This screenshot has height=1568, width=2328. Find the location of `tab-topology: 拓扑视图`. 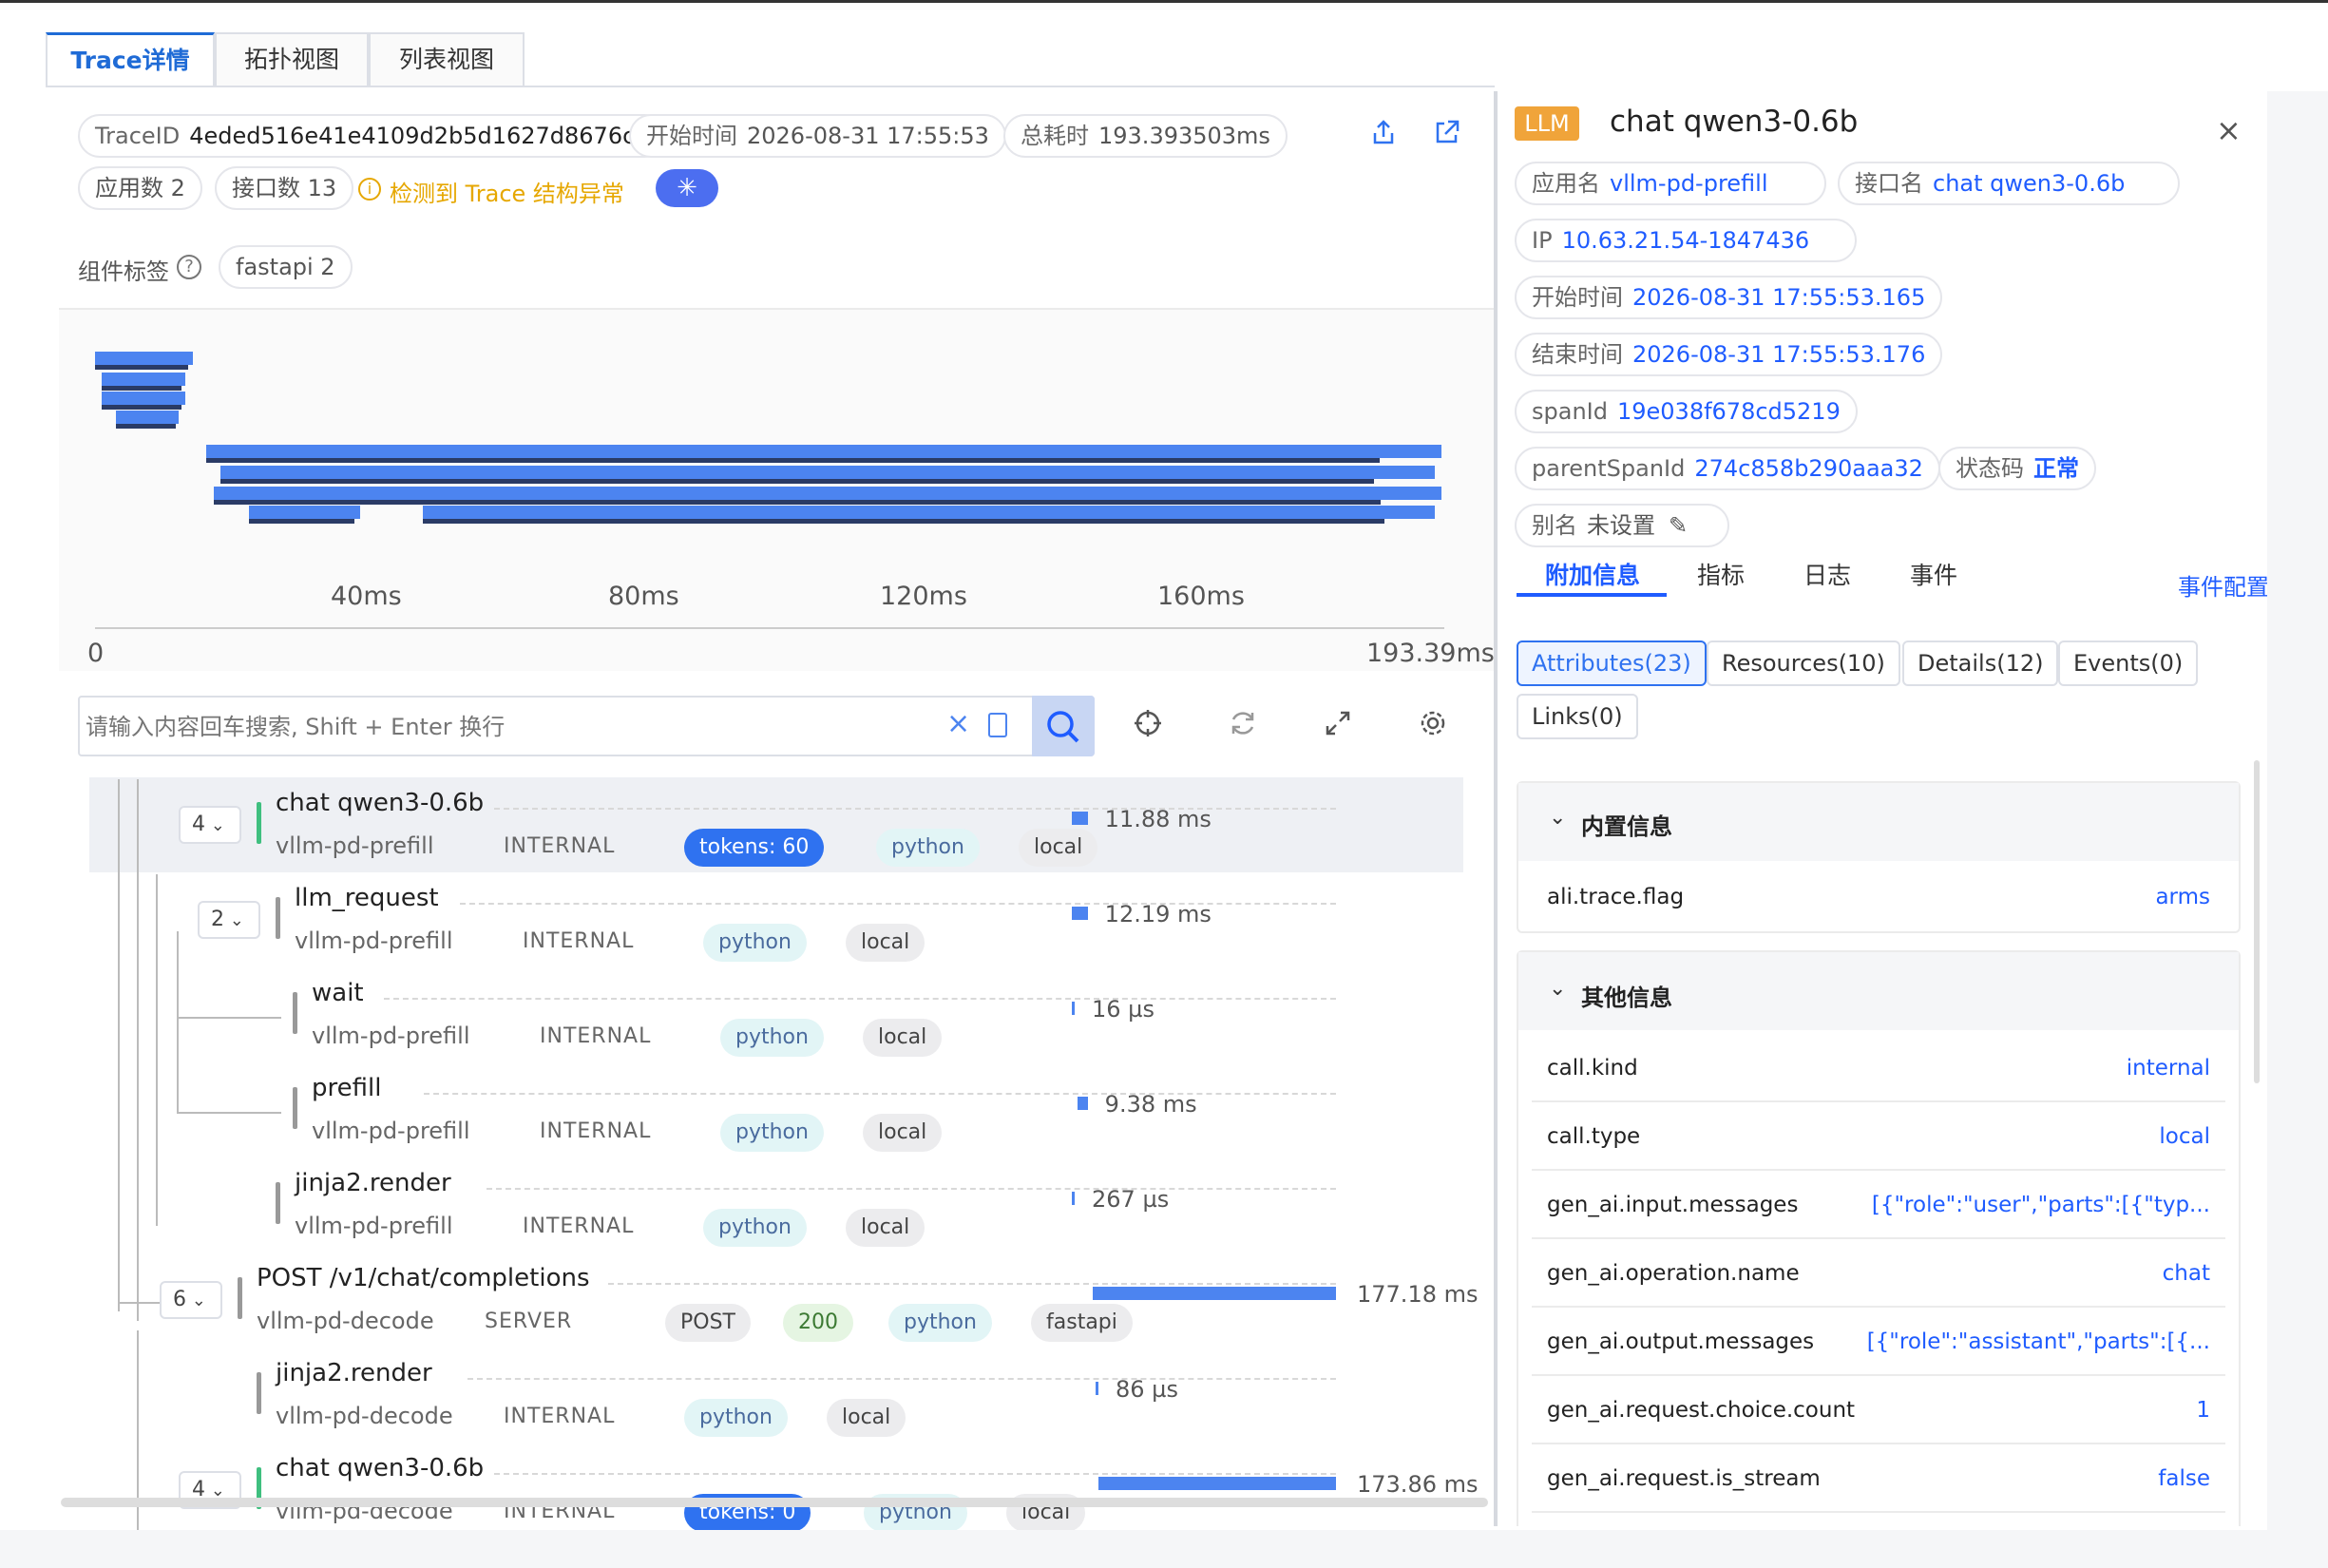

tab-topology: 拓扑视图 is located at coordinates (292, 60).